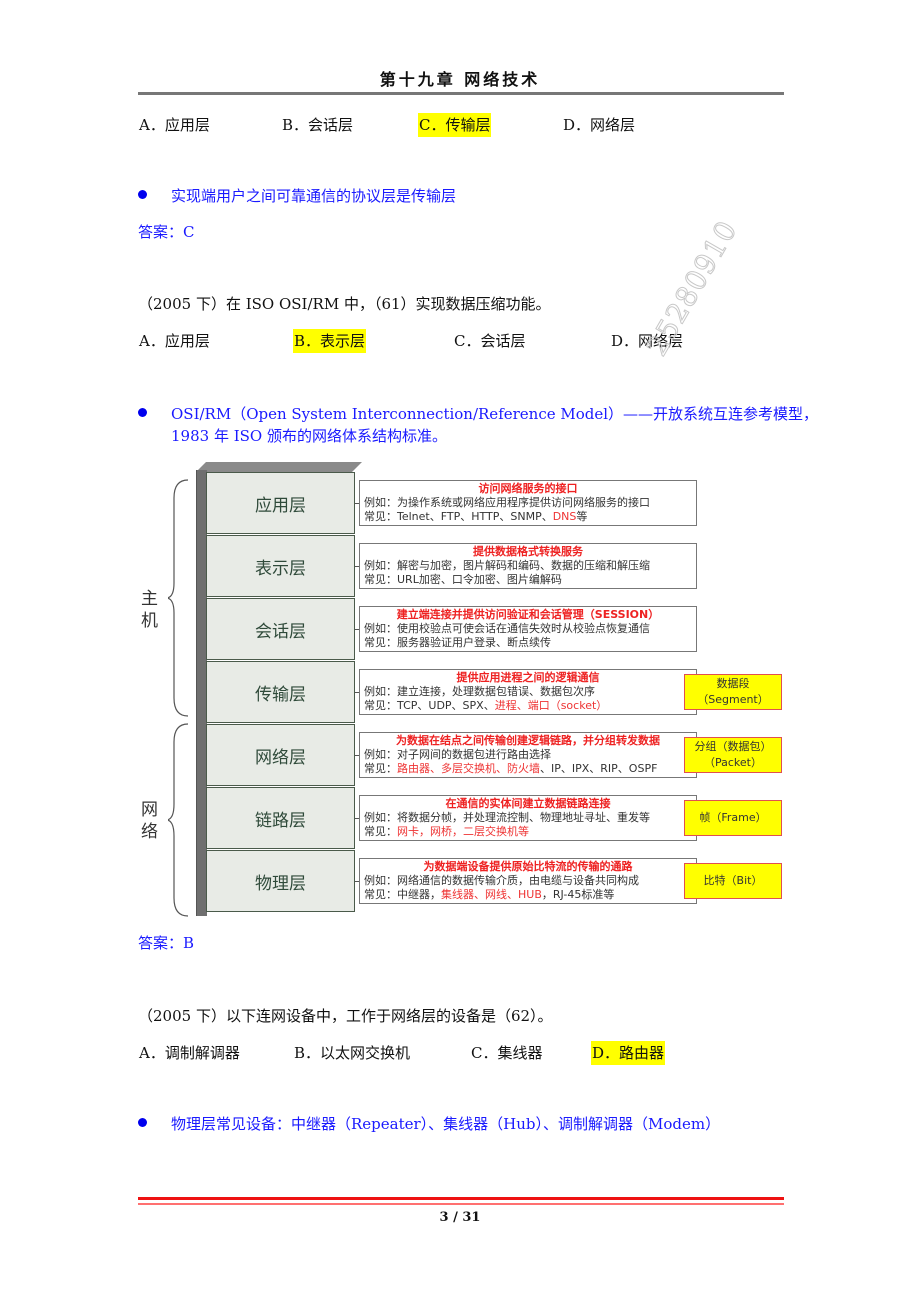  What do you see at coordinates (279, 467) in the screenshot?
I see `stack-top` at bounding box center [279, 467].